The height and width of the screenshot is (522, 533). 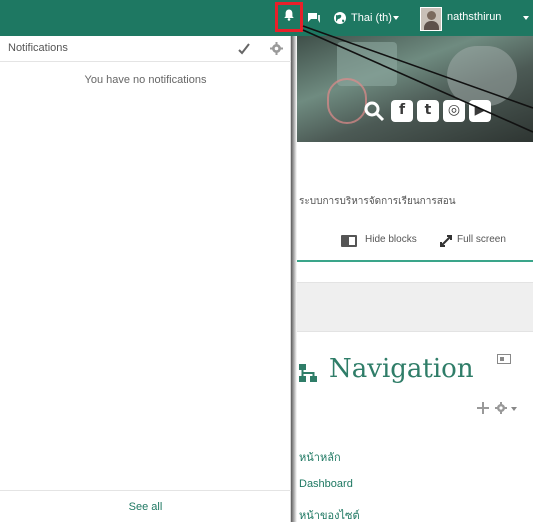 What do you see at coordinates (446, 241) in the screenshot?
I see `expand-icon` at bounding box center [446, 241].